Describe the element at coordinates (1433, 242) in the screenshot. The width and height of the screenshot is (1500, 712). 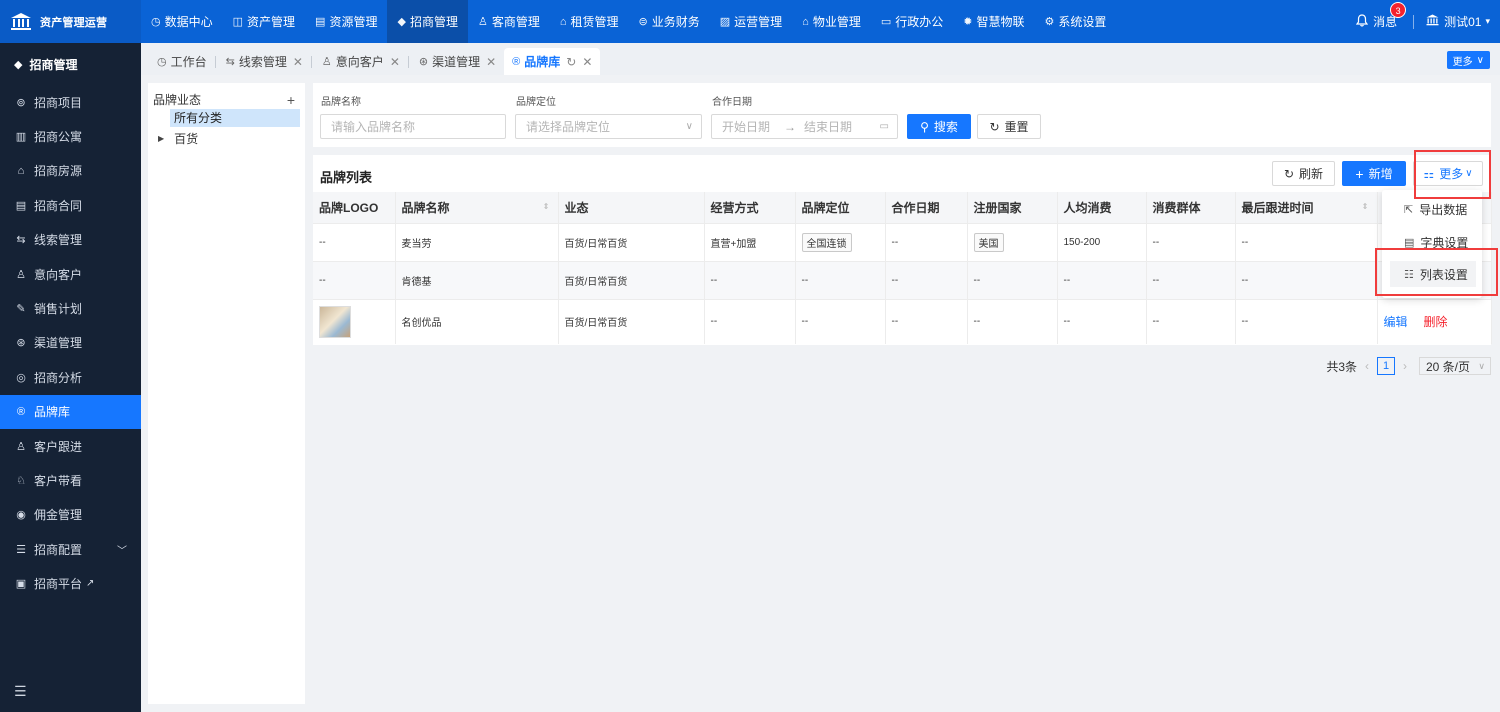
I see `dictionary-settings-item: ▤ 字典设置` at that location.